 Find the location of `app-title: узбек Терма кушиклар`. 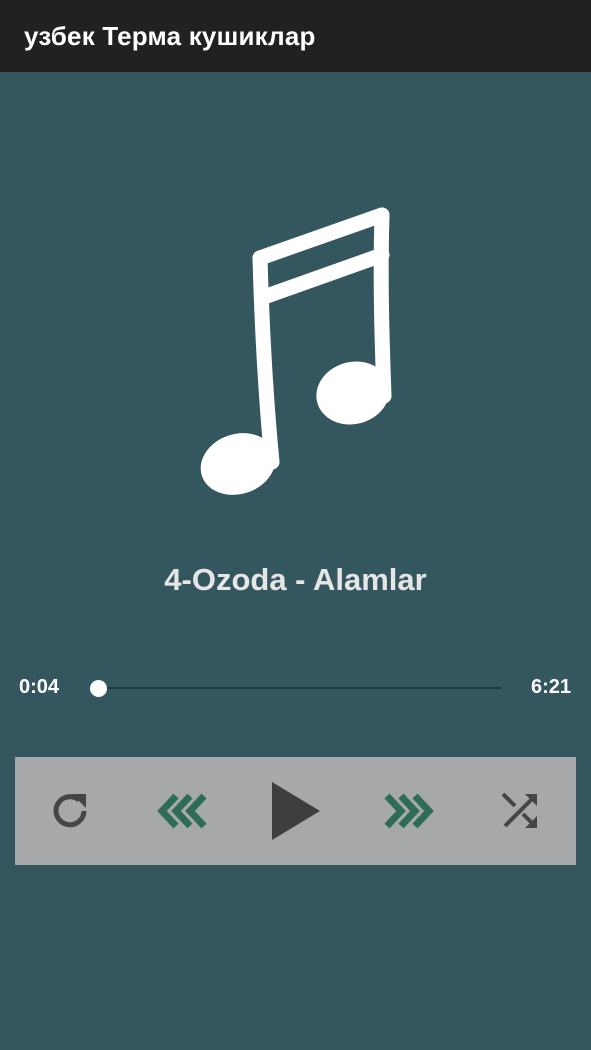

app-title: узбек Терма кушиклар is located at coordinates (170, 35).